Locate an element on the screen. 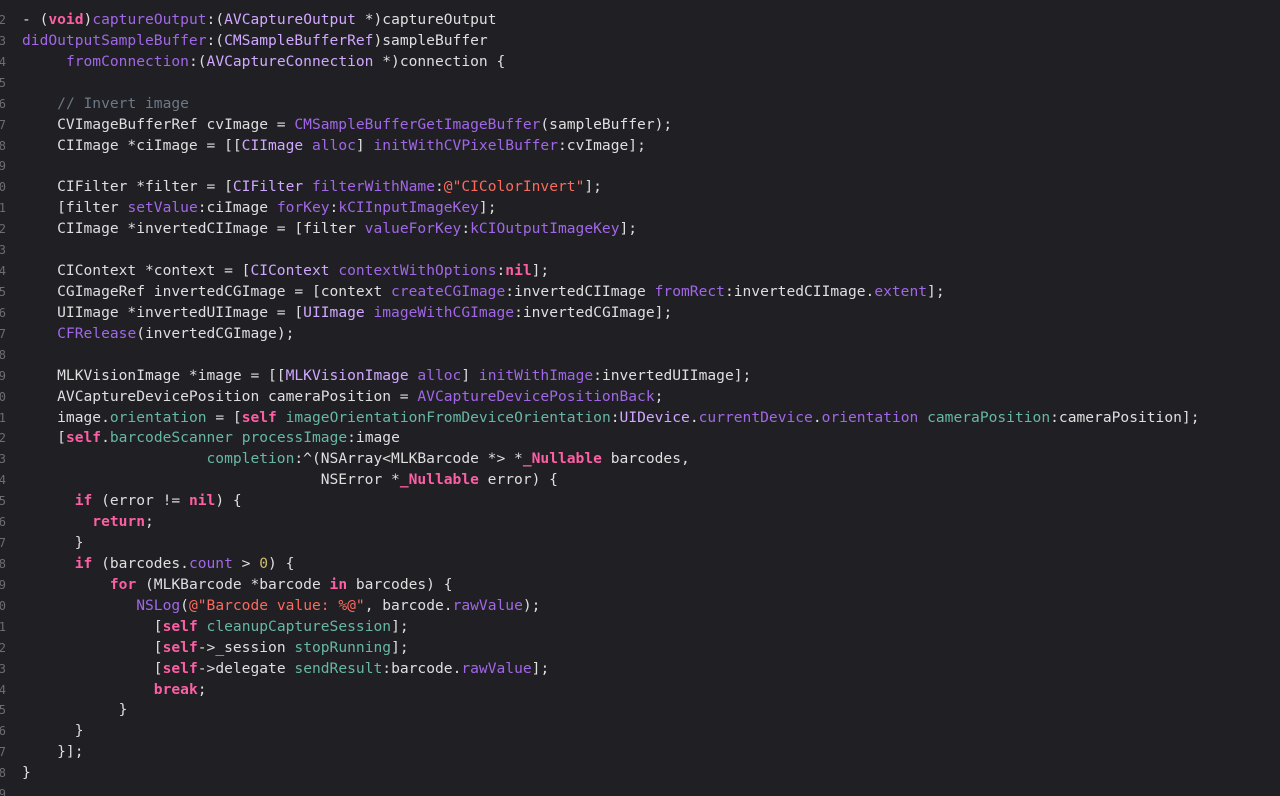 The image size is (1280, 796). code-token: self is located at coordinates (180, 626).